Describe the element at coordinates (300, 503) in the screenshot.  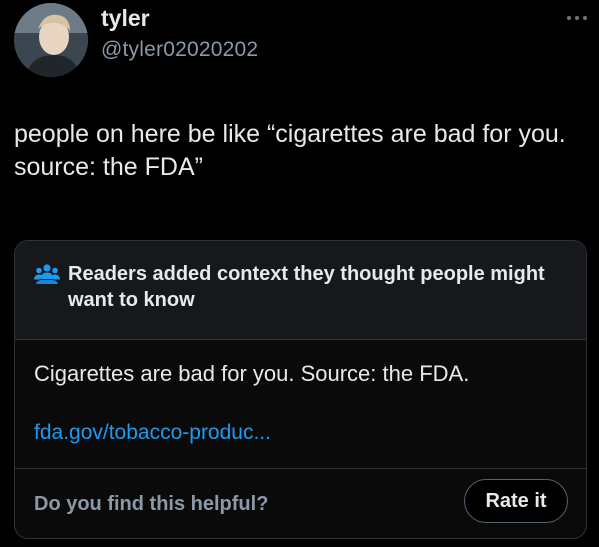
I see `community-note-footer: Do you find this helpful? Rate it` at that location.